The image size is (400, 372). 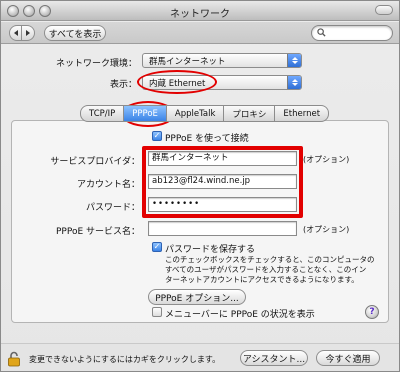 What do you see at coordinates (157, 247) in the screenshot?
I see `save-password-checkbox: ✓` at bounding box center [157, 247].